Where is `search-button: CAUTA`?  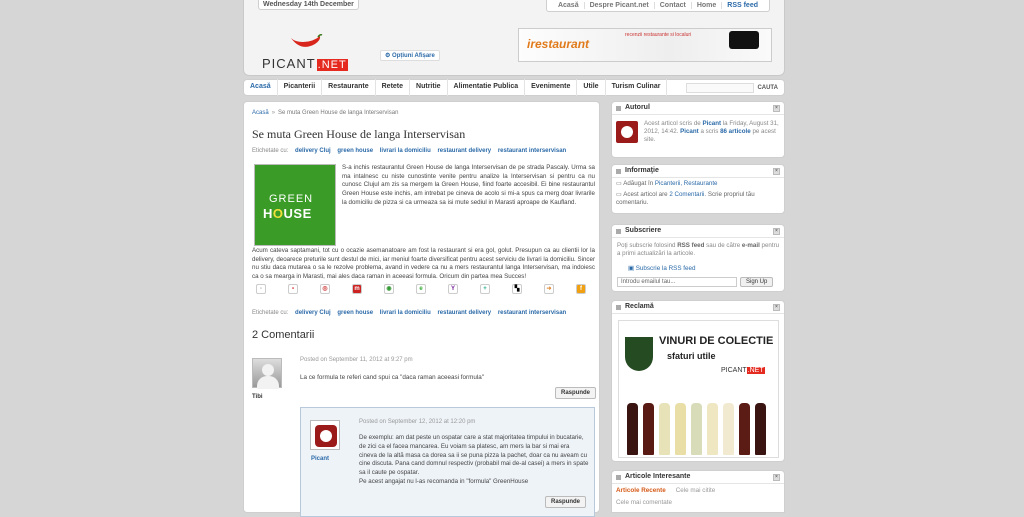
search-button: CAUTA is located at coordinates (767, 88).